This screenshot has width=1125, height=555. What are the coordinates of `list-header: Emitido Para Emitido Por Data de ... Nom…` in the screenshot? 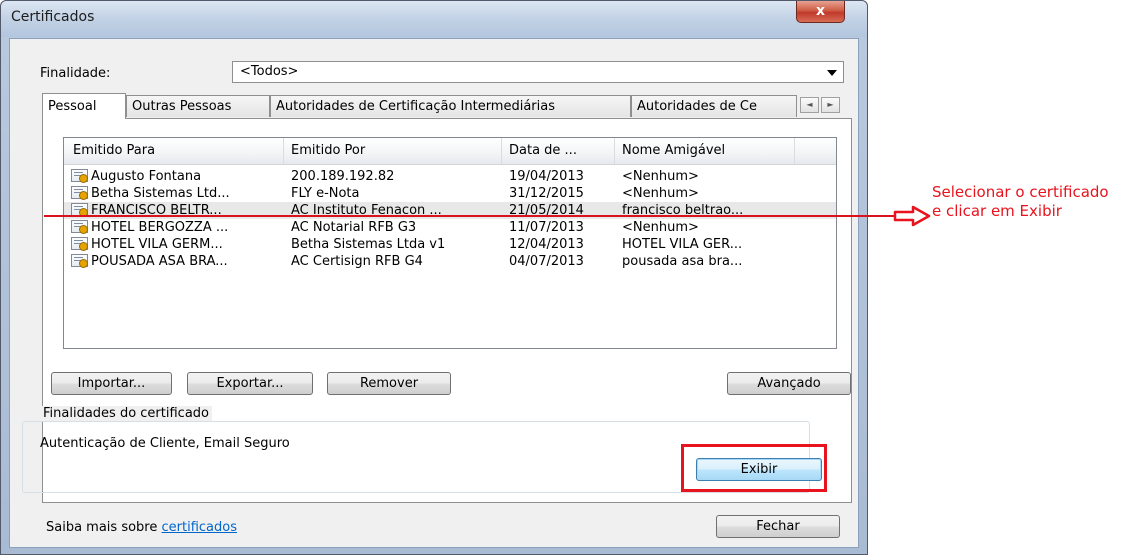 It's located at (450, 151).